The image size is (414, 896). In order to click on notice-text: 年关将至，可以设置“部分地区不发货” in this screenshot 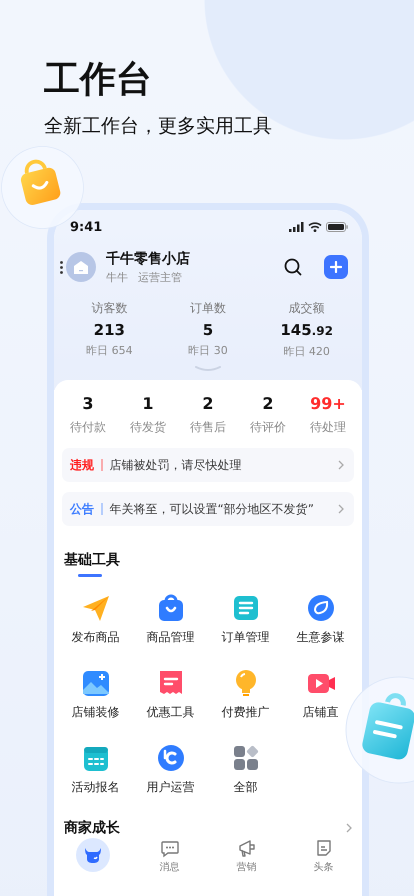, I will do `click(212, 509)`.